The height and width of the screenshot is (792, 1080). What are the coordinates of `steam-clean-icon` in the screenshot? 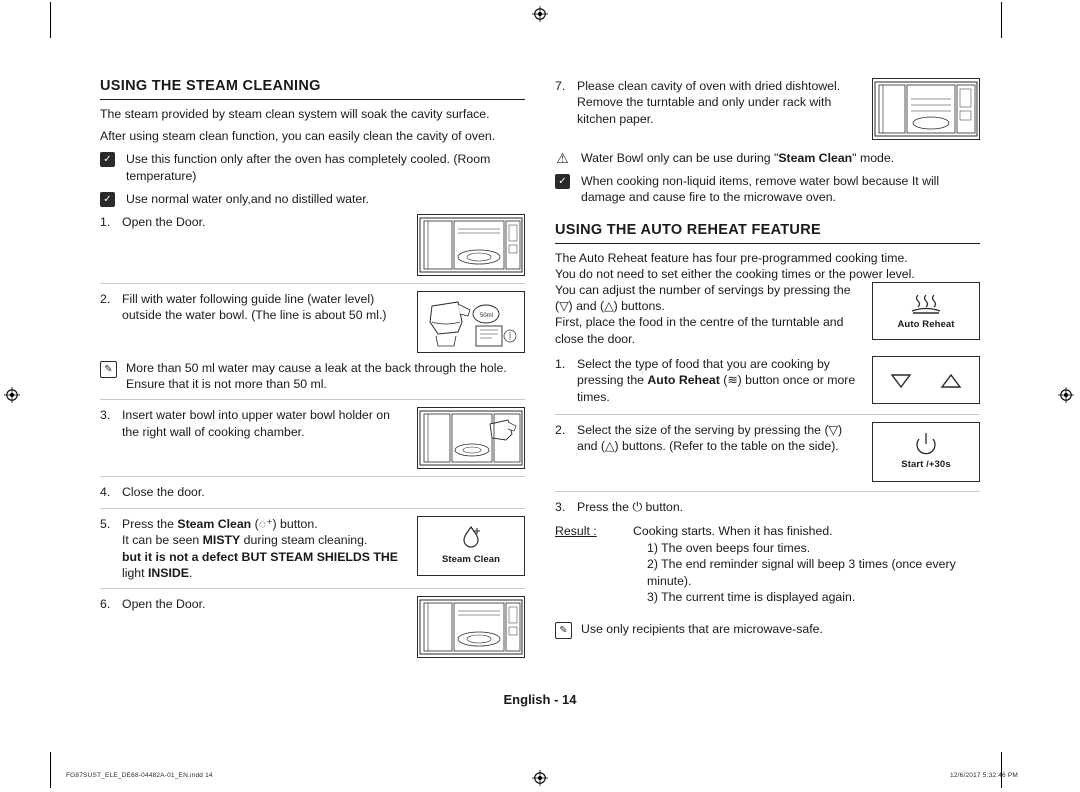 It's located at (471, 537).